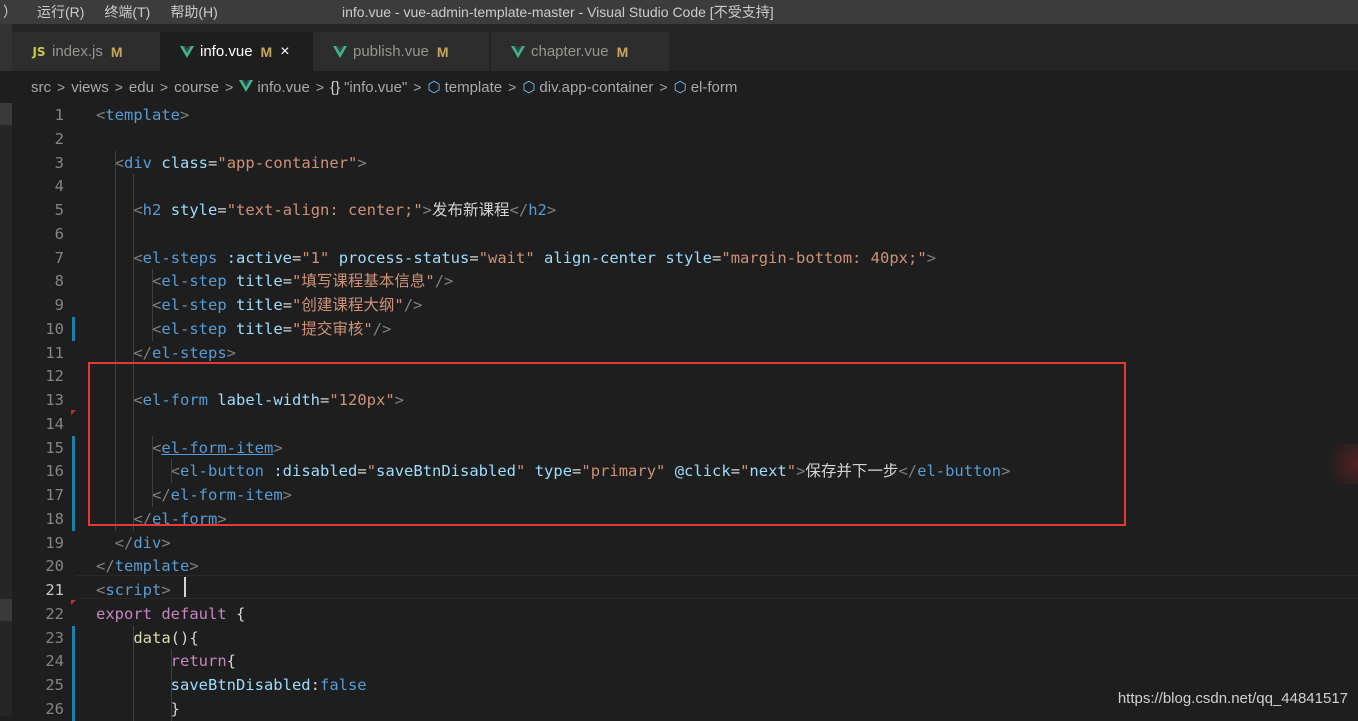  Describe the element at coordinates (54, 566) in the screenshot. I see `line-number: 20` at that location.